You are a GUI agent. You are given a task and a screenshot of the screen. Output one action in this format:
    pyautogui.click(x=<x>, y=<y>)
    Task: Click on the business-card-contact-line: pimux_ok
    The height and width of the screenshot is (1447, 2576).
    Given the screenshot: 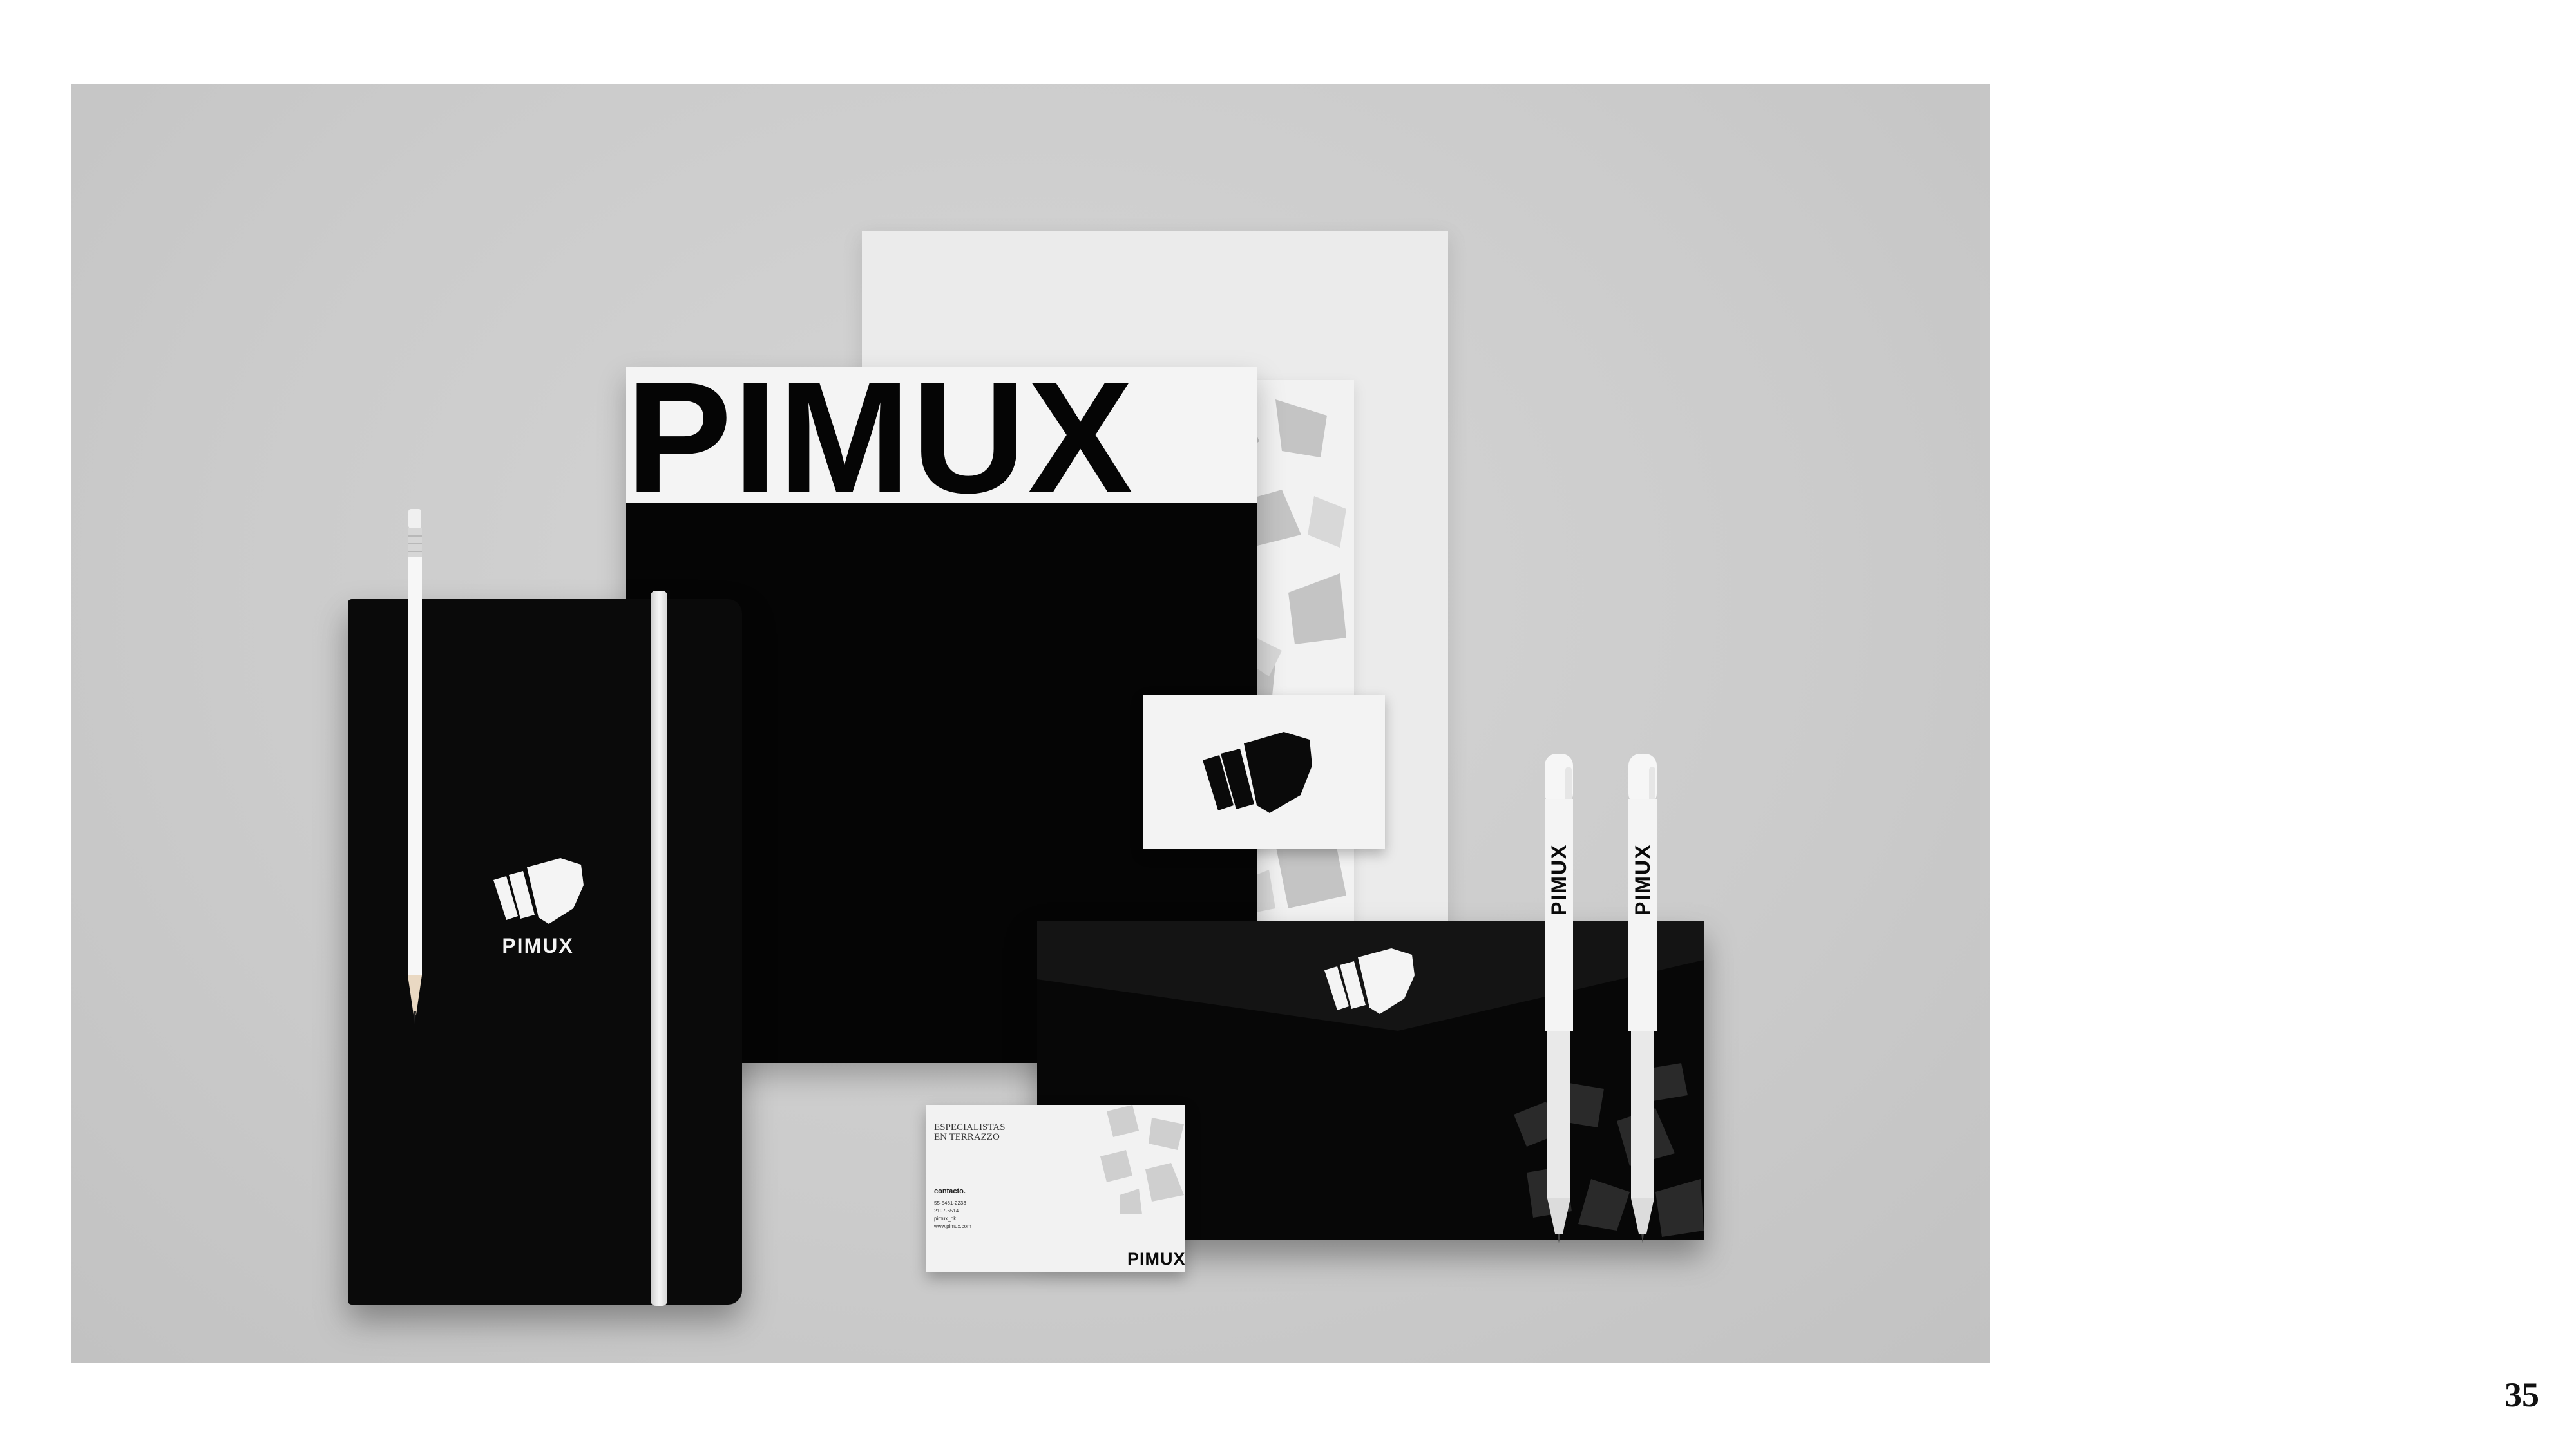 What is the action you would take?
    pyautogui.click(x=945, y=1219)
    